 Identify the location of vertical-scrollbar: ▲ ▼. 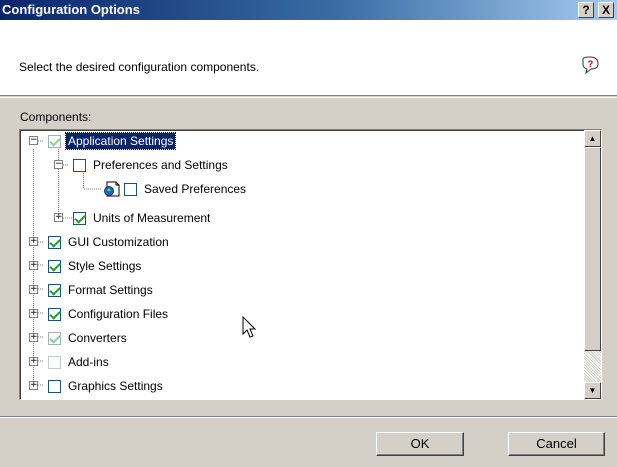
(592, 264).